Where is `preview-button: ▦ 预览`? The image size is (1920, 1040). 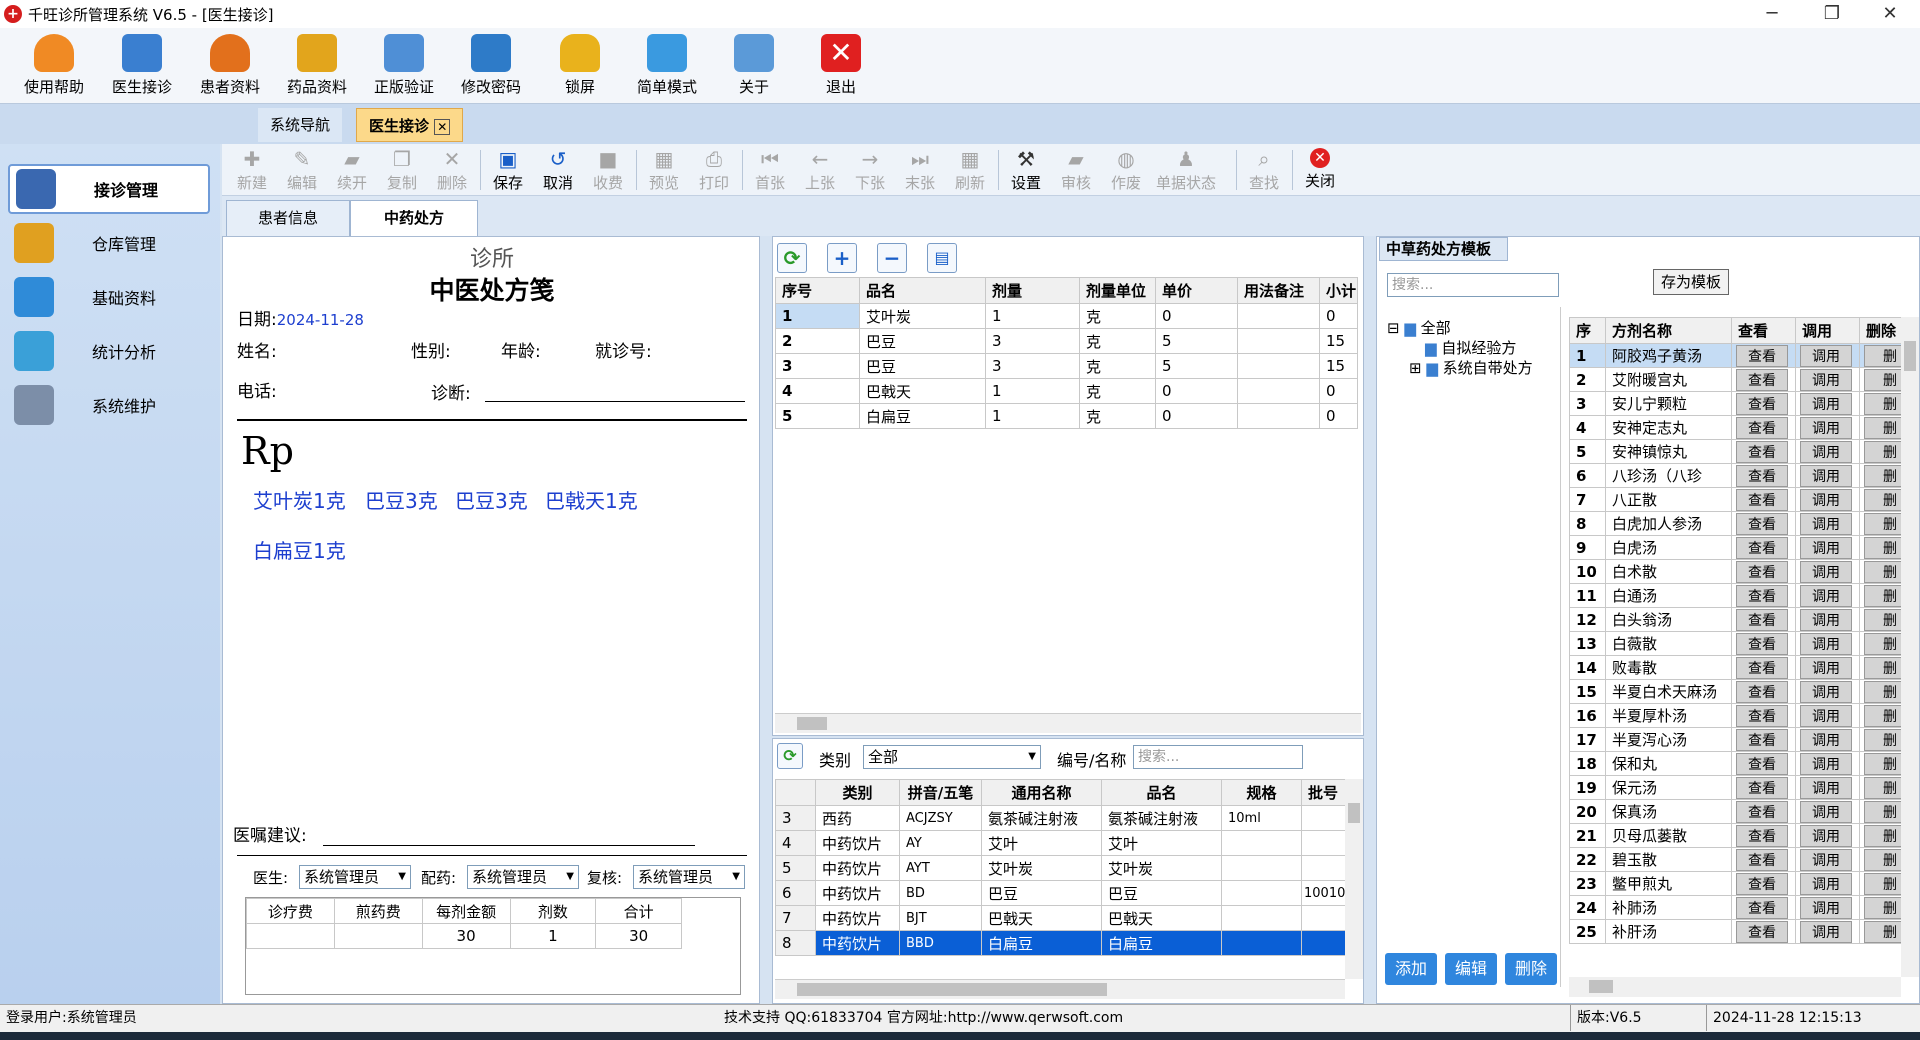
preview-button: ▦ 预览 is located at coordinates (664, 170).